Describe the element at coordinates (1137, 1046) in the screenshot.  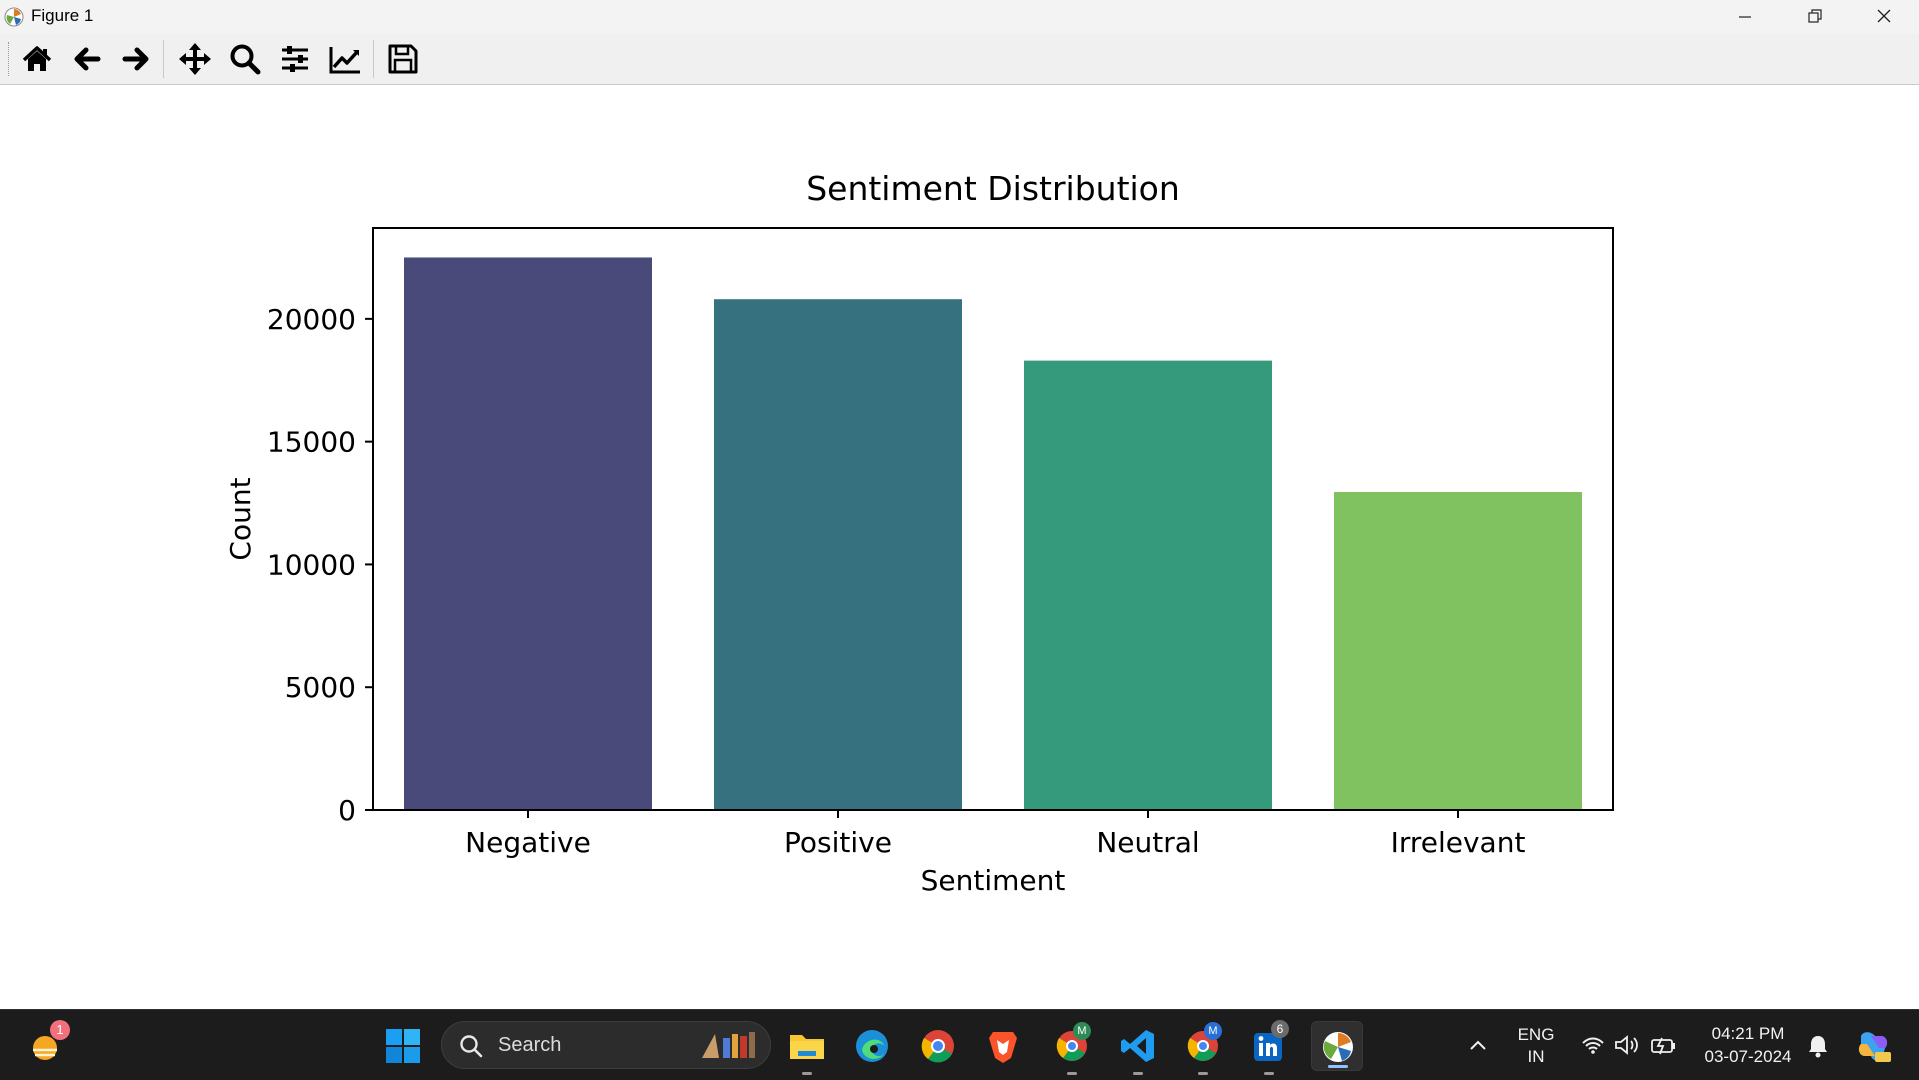
I see `vscode-icon` at that location.